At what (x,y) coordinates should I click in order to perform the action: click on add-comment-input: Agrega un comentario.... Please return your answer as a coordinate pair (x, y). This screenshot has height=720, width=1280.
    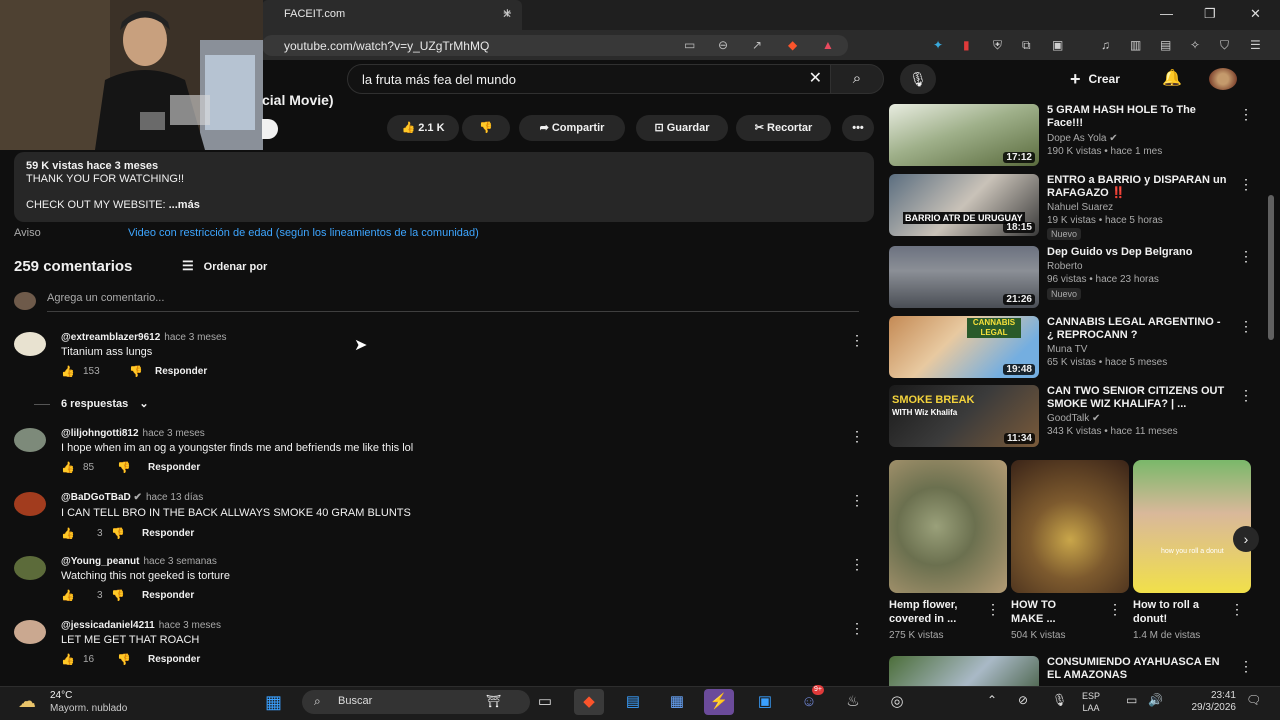
    Looking at the image, I should click on (453, 302).